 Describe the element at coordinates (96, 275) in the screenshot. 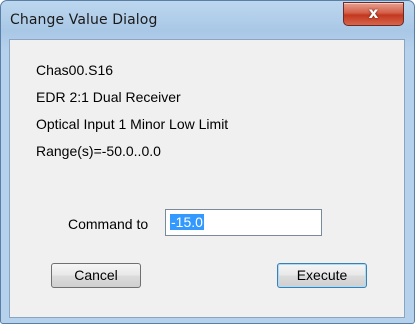

I see `cancel-button: Cancel` at that location.